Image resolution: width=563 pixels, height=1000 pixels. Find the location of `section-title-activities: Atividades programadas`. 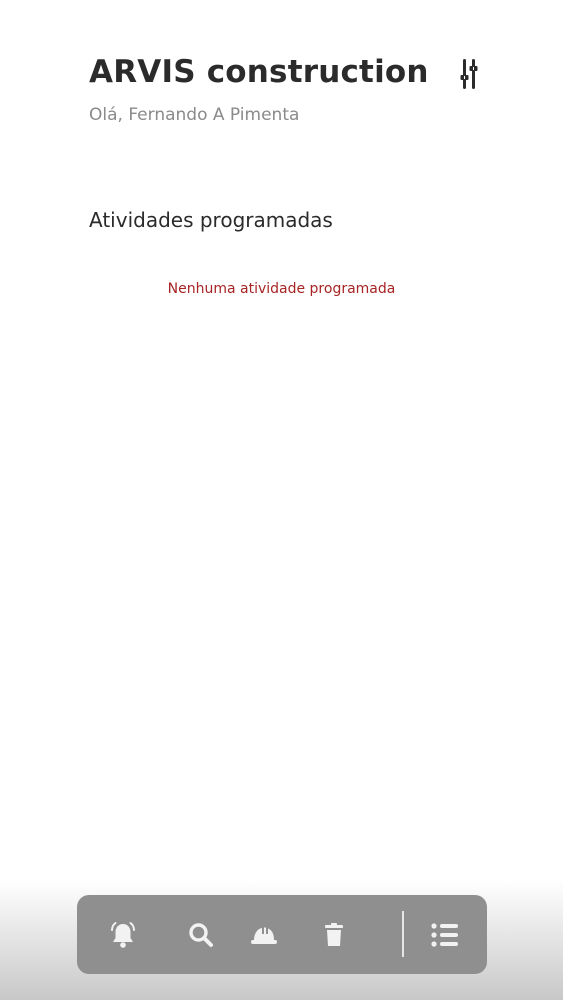

section-title-activities: Atividades programadas is located at coordinates (211, 220).